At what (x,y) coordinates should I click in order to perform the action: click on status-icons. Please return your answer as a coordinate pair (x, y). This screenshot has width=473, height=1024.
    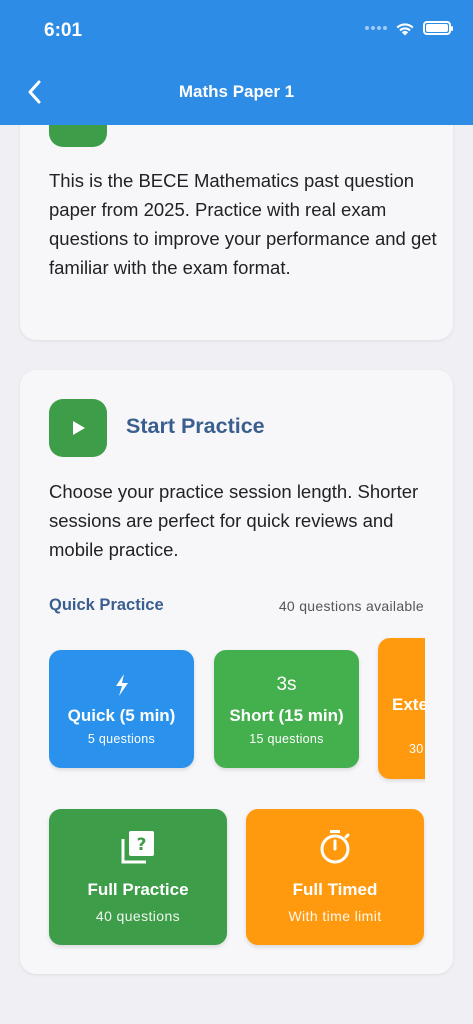
    Looking at the image, I should click on (409, 28).